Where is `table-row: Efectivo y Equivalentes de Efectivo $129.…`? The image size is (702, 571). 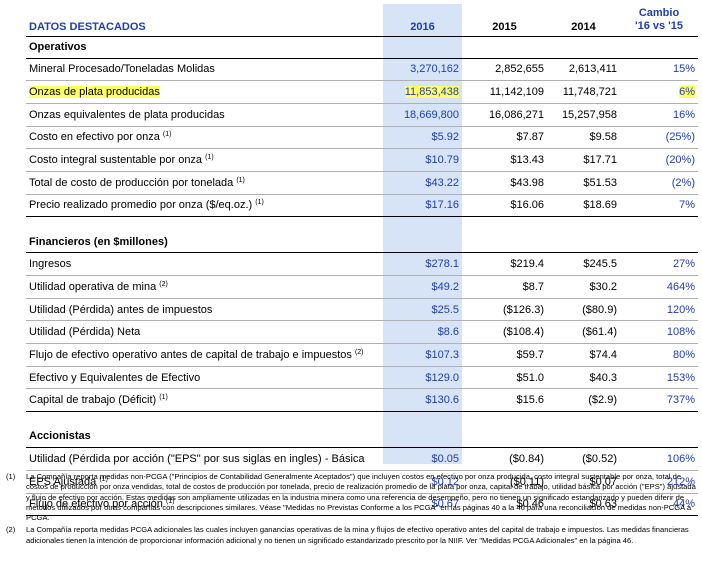
table-row: Efectivo y Equivalentes de Efectivo $129.… is located at coordinates (362, 378).